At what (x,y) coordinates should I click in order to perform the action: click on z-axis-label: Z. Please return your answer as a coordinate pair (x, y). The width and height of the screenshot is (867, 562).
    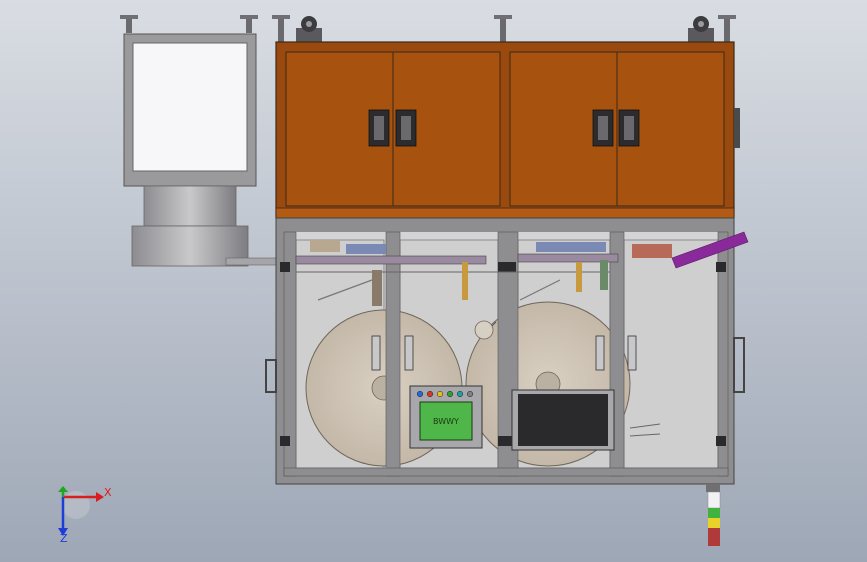
    Looking at the image, I should click on (64, 538).